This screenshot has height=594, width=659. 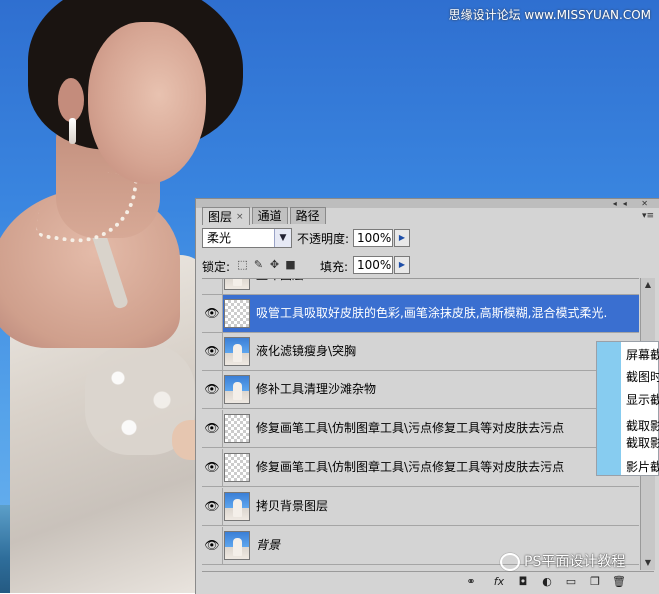 I want to click on opacity-label: 不透明度:, so click(x=323, y=239).